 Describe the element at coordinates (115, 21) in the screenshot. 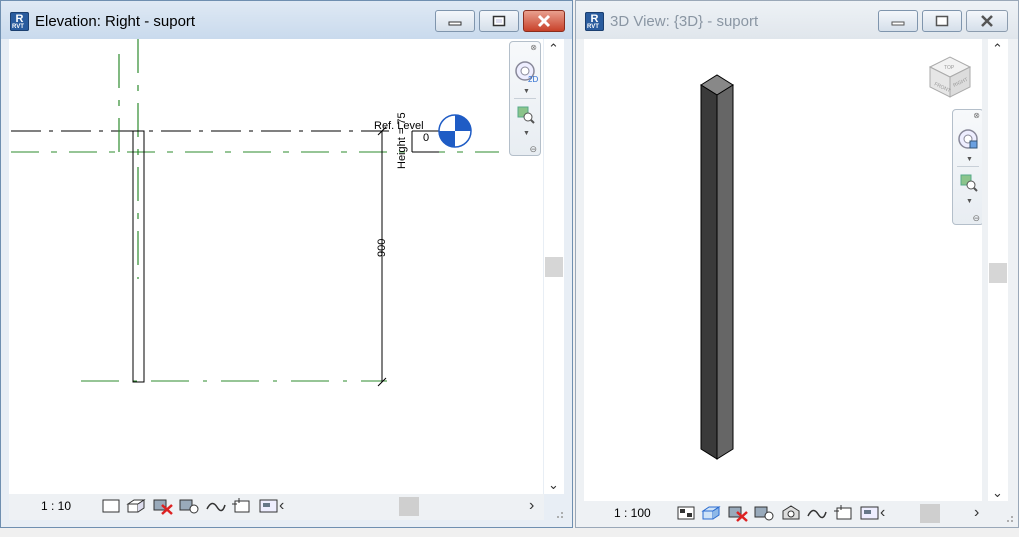

I see `window-title: Elevation: Right - suport` at that location.